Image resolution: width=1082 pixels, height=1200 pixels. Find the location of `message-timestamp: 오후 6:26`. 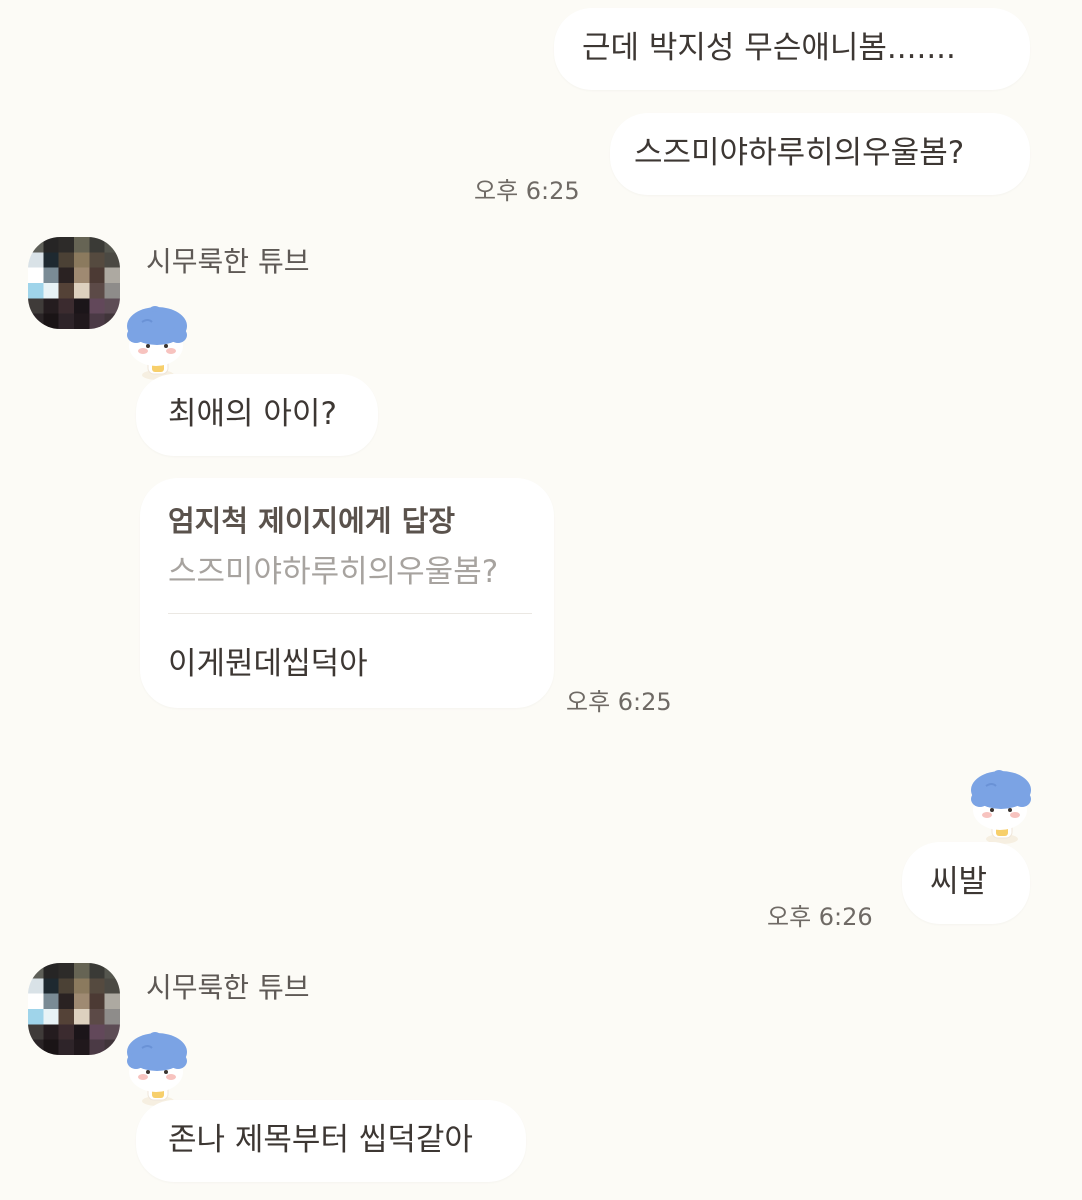

message-timestamp: 오후 6:26 is located at coordinates (820, 917).